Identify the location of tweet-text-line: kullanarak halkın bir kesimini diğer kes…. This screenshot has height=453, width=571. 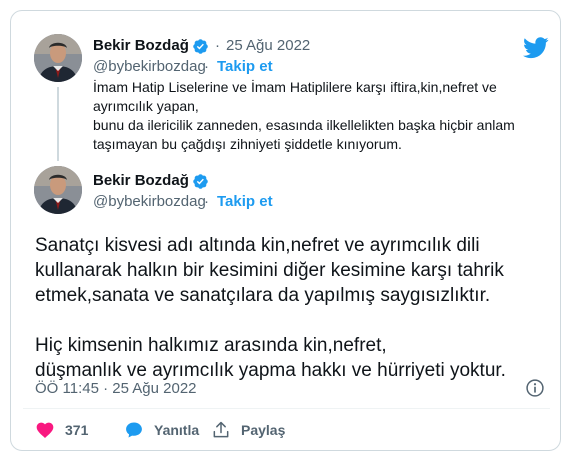
(269, 270).